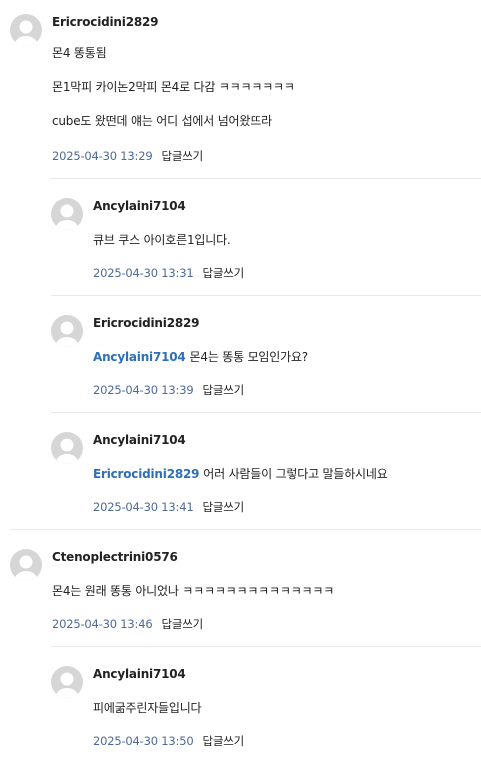 The height and width of the screenshot is (774, 481). I want to click on comment-meta: 2025-04-30 13:29 답글쓰기, so click(127, 156).